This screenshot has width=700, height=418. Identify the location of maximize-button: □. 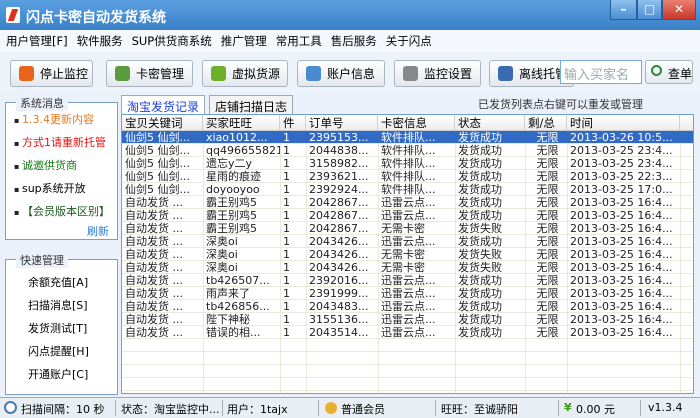
(649, 10).